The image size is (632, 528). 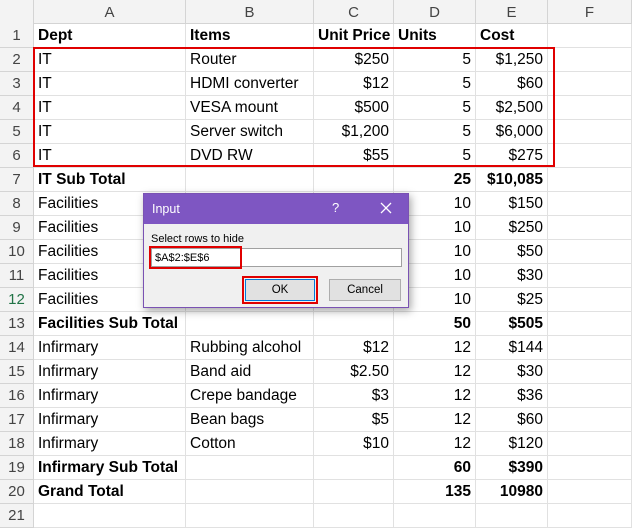 What do you see at coordinates (250, 420) in the screenshot?
I see `cell-b17: Bean bags` at bounding box center [250, 420].